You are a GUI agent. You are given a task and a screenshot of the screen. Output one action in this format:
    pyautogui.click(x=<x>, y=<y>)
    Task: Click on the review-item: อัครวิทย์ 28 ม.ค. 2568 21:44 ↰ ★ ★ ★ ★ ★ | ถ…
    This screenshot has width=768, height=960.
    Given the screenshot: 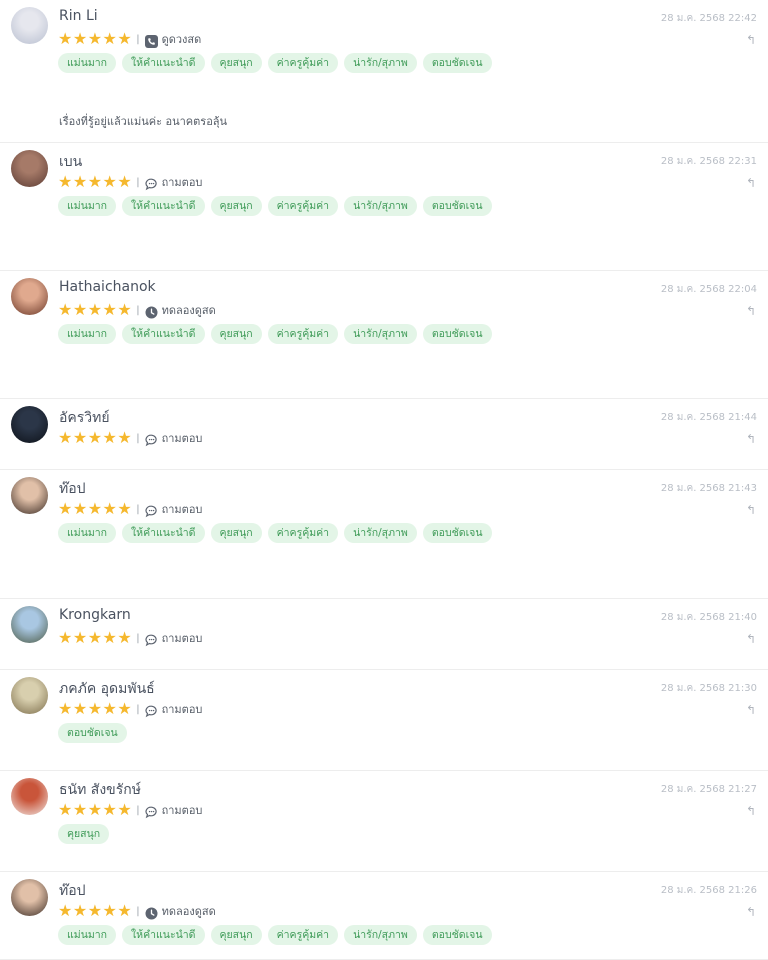 What is the action you would take?
    pyautogui.click(x=384, y=434)
    